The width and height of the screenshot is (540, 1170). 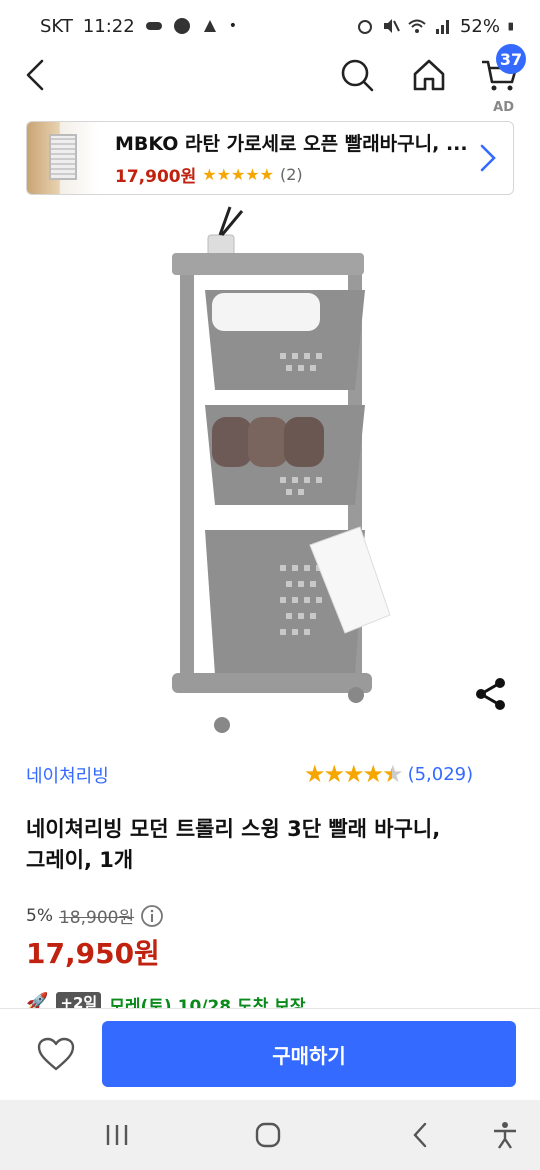 I want to click on top-nav: 37, so click(x=270, y=71).